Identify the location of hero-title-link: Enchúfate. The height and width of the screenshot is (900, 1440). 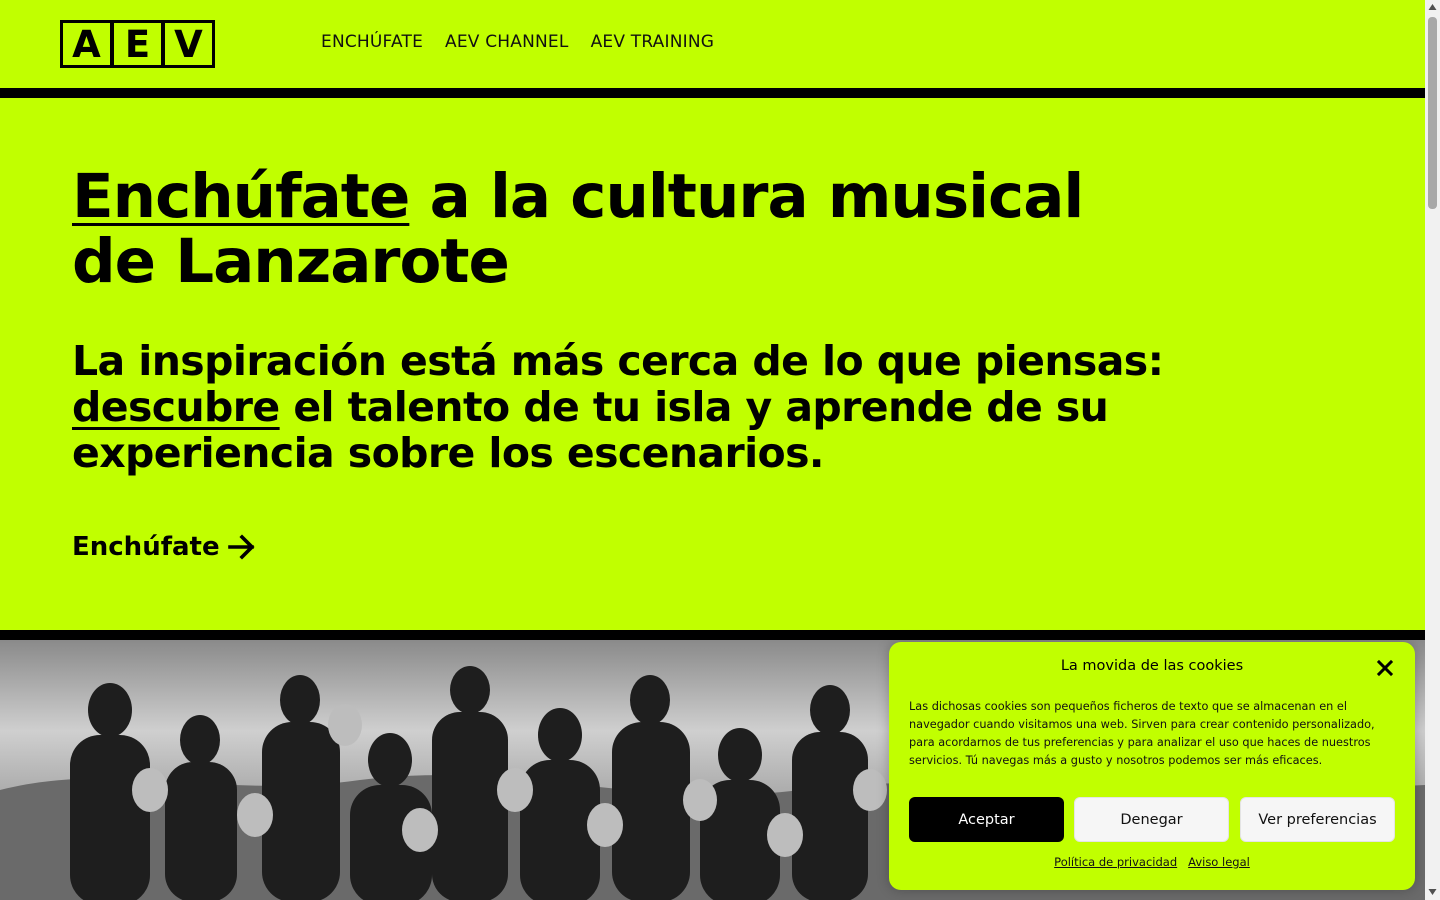
(241, 196).